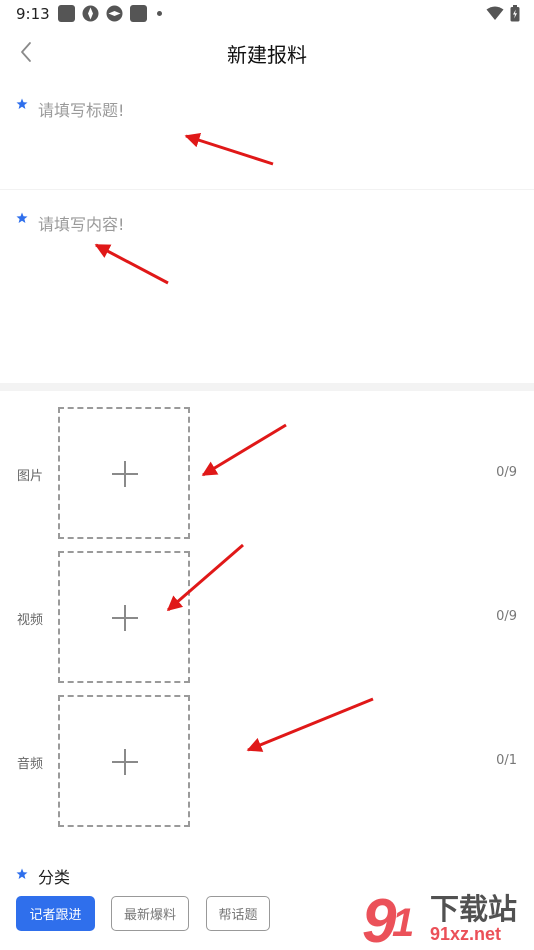 This screenshot has width=534, height=950. I want to click on watermark-domain: 91xz.net, so click(466, 934).